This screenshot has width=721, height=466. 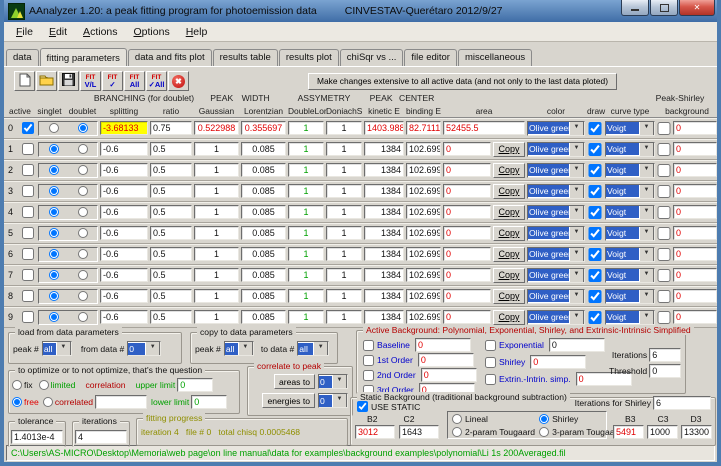 I want to click on load-from-data-select: 0 ▼, so click(x=144, y=348).